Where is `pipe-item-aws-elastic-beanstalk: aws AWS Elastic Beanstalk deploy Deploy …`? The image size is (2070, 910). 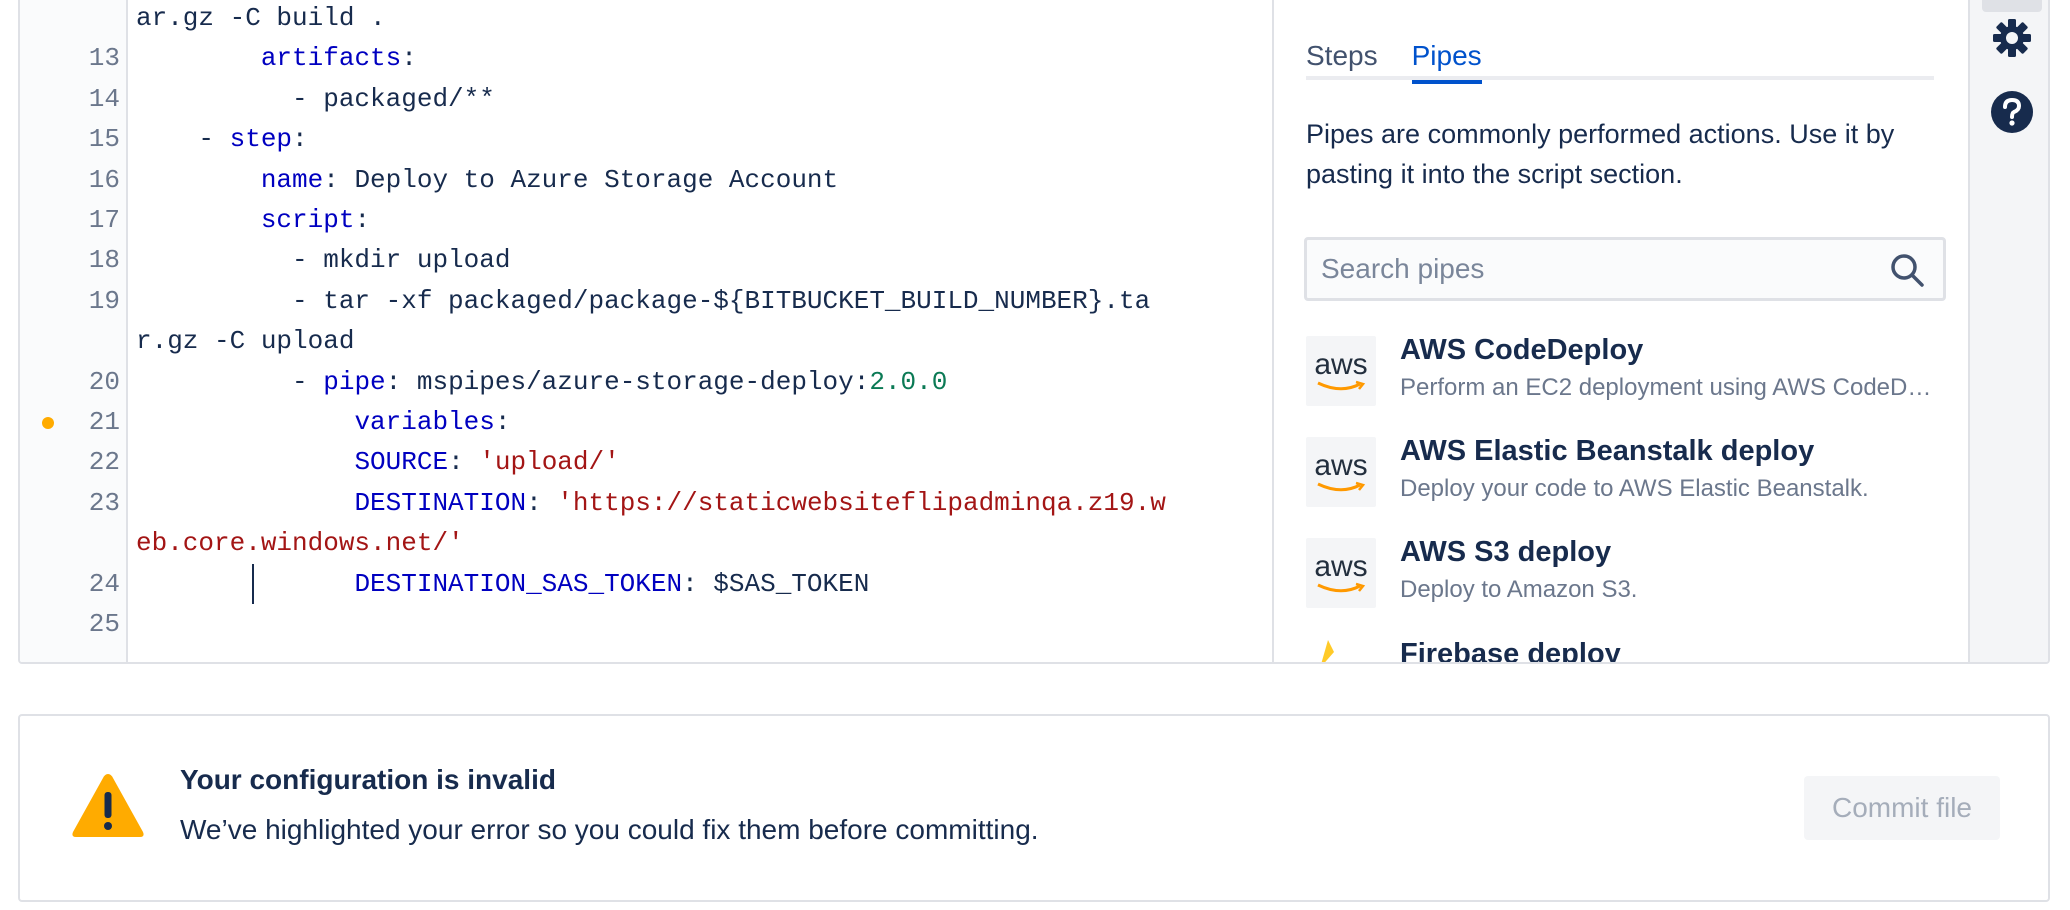 pipe-item-aws-elastic-beanstalk: aws AWS Elastic Beanstalk deploy Deploy … is located at coordinates (1626, 475).